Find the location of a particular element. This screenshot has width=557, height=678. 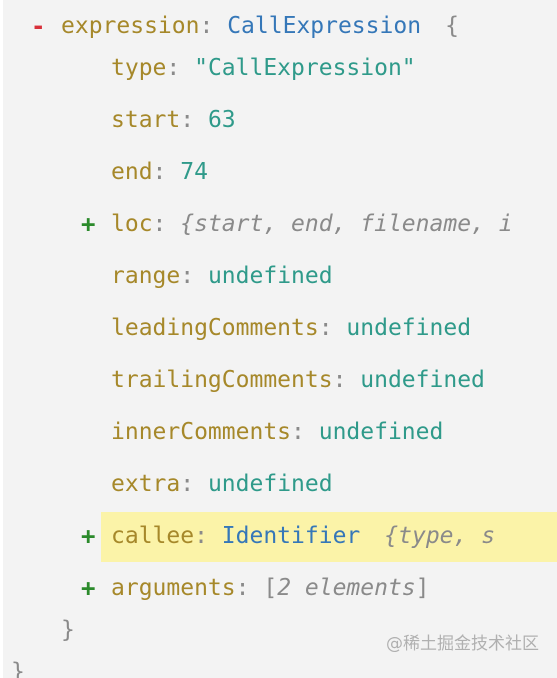

node-key: loc is located at coordinates (132, 224).